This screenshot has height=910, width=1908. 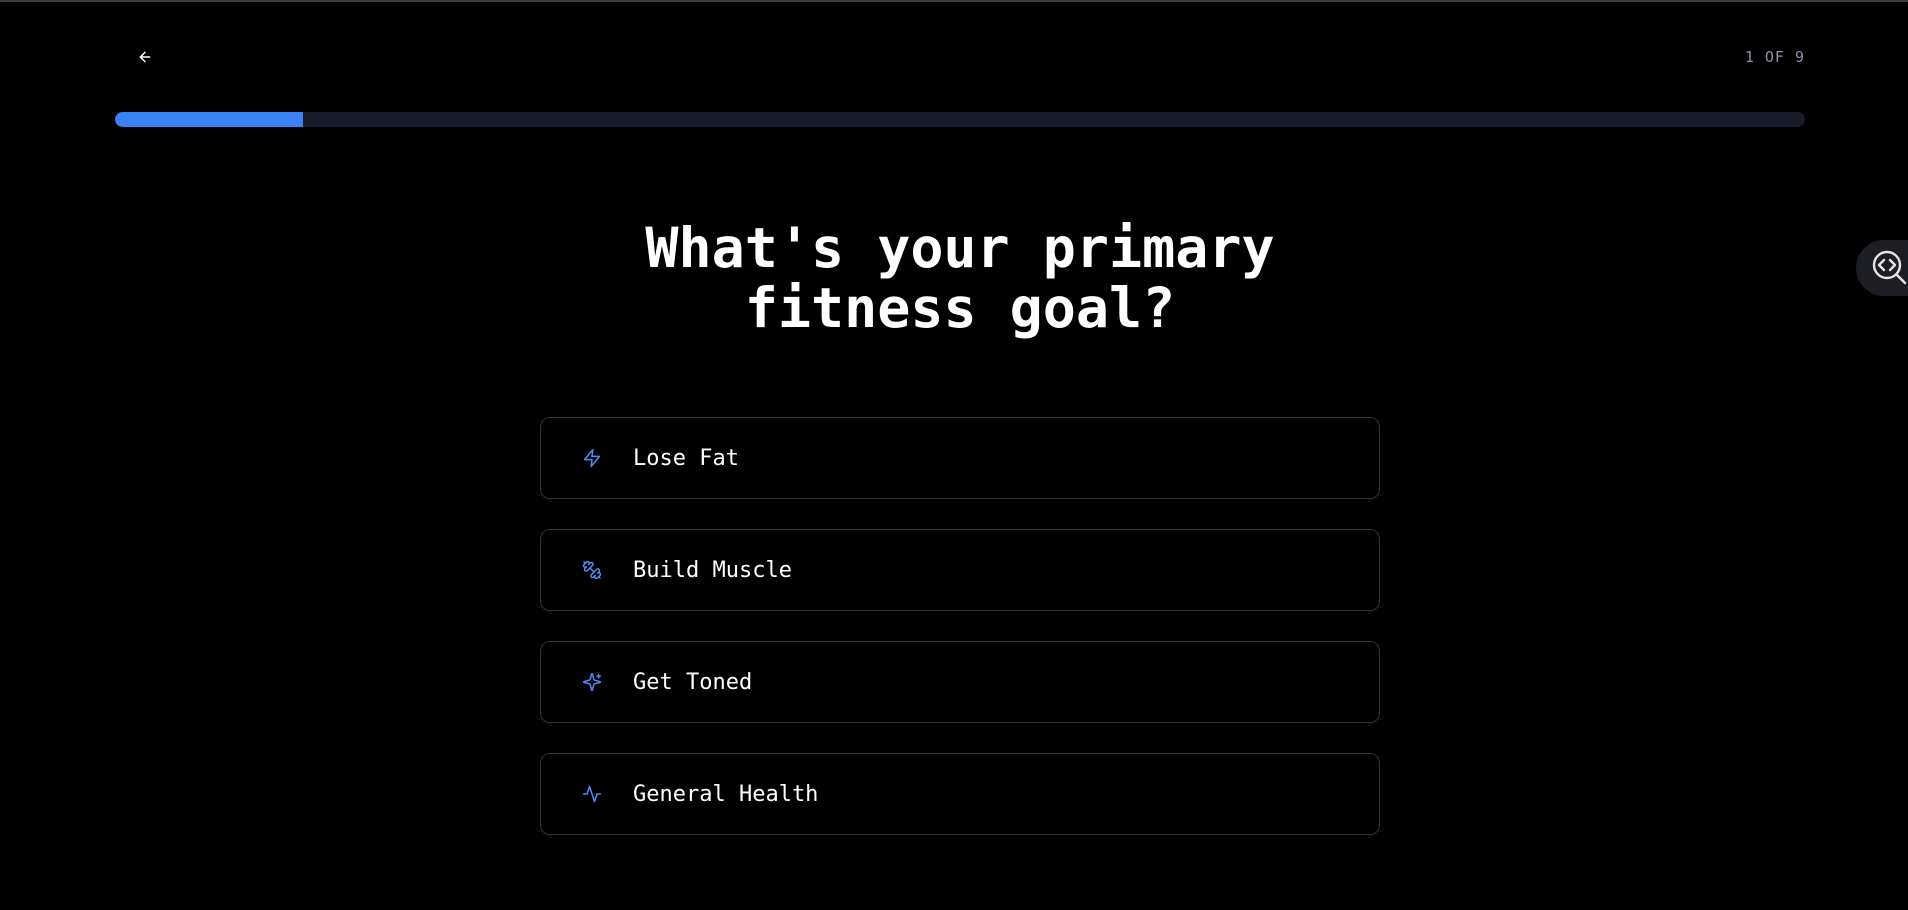 What do you see at coordinates (693, 682) in the screenshot?
I see `option-label: Get Toned` at bounding box center [693, 682].